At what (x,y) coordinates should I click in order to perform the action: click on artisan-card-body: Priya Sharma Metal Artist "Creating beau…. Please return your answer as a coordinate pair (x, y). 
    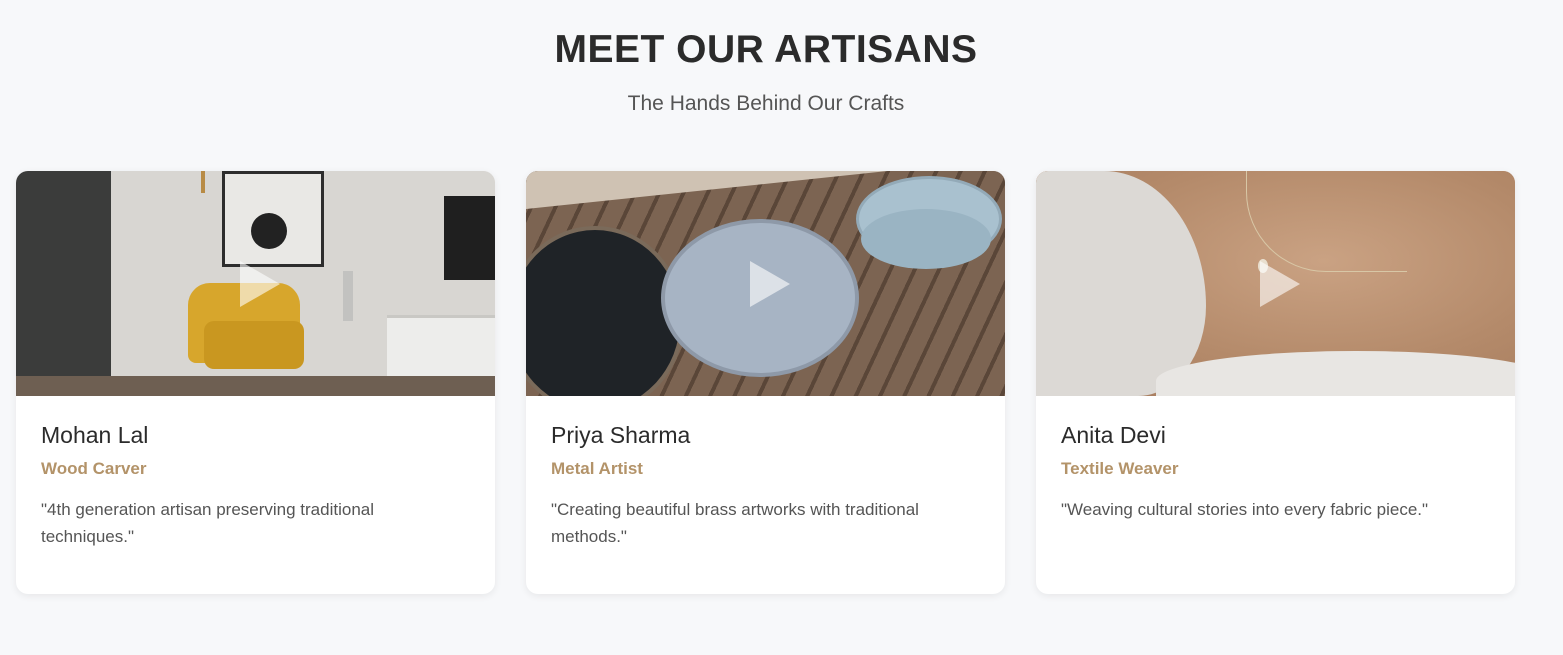
    Looking at the image, I should click on (765, 473).